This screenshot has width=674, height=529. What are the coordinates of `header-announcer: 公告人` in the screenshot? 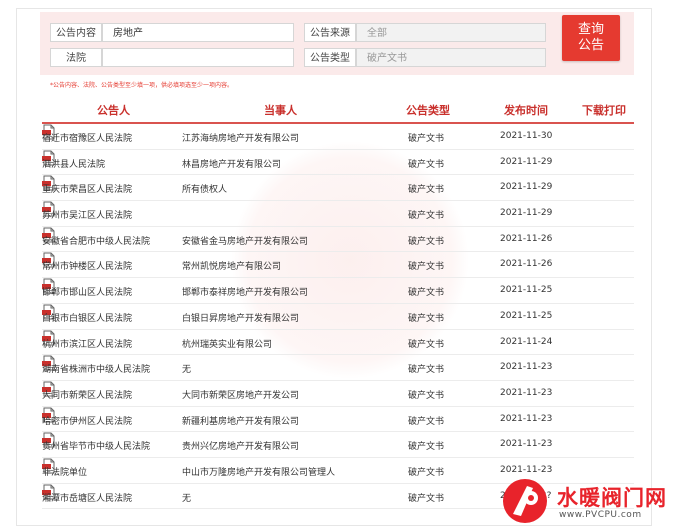 It's located at (113, 110).